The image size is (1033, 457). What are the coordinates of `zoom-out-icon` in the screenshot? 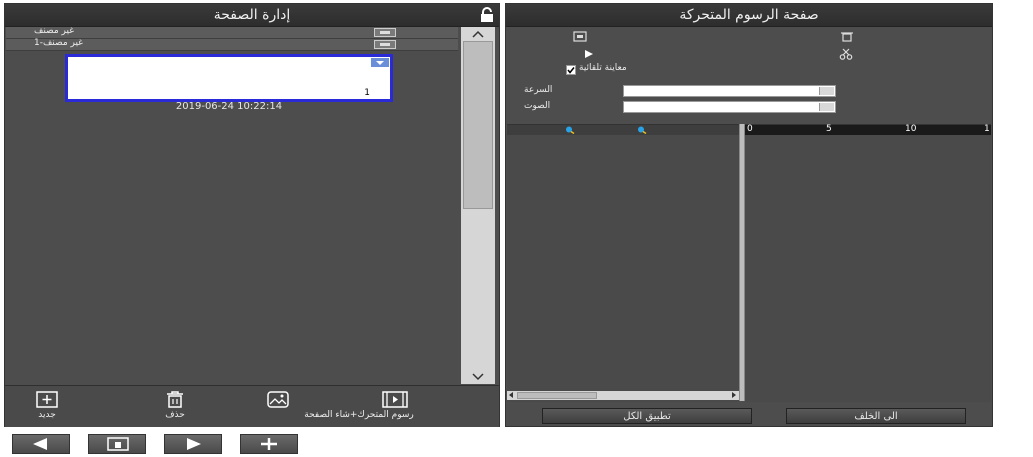 It's located at (642, 130).